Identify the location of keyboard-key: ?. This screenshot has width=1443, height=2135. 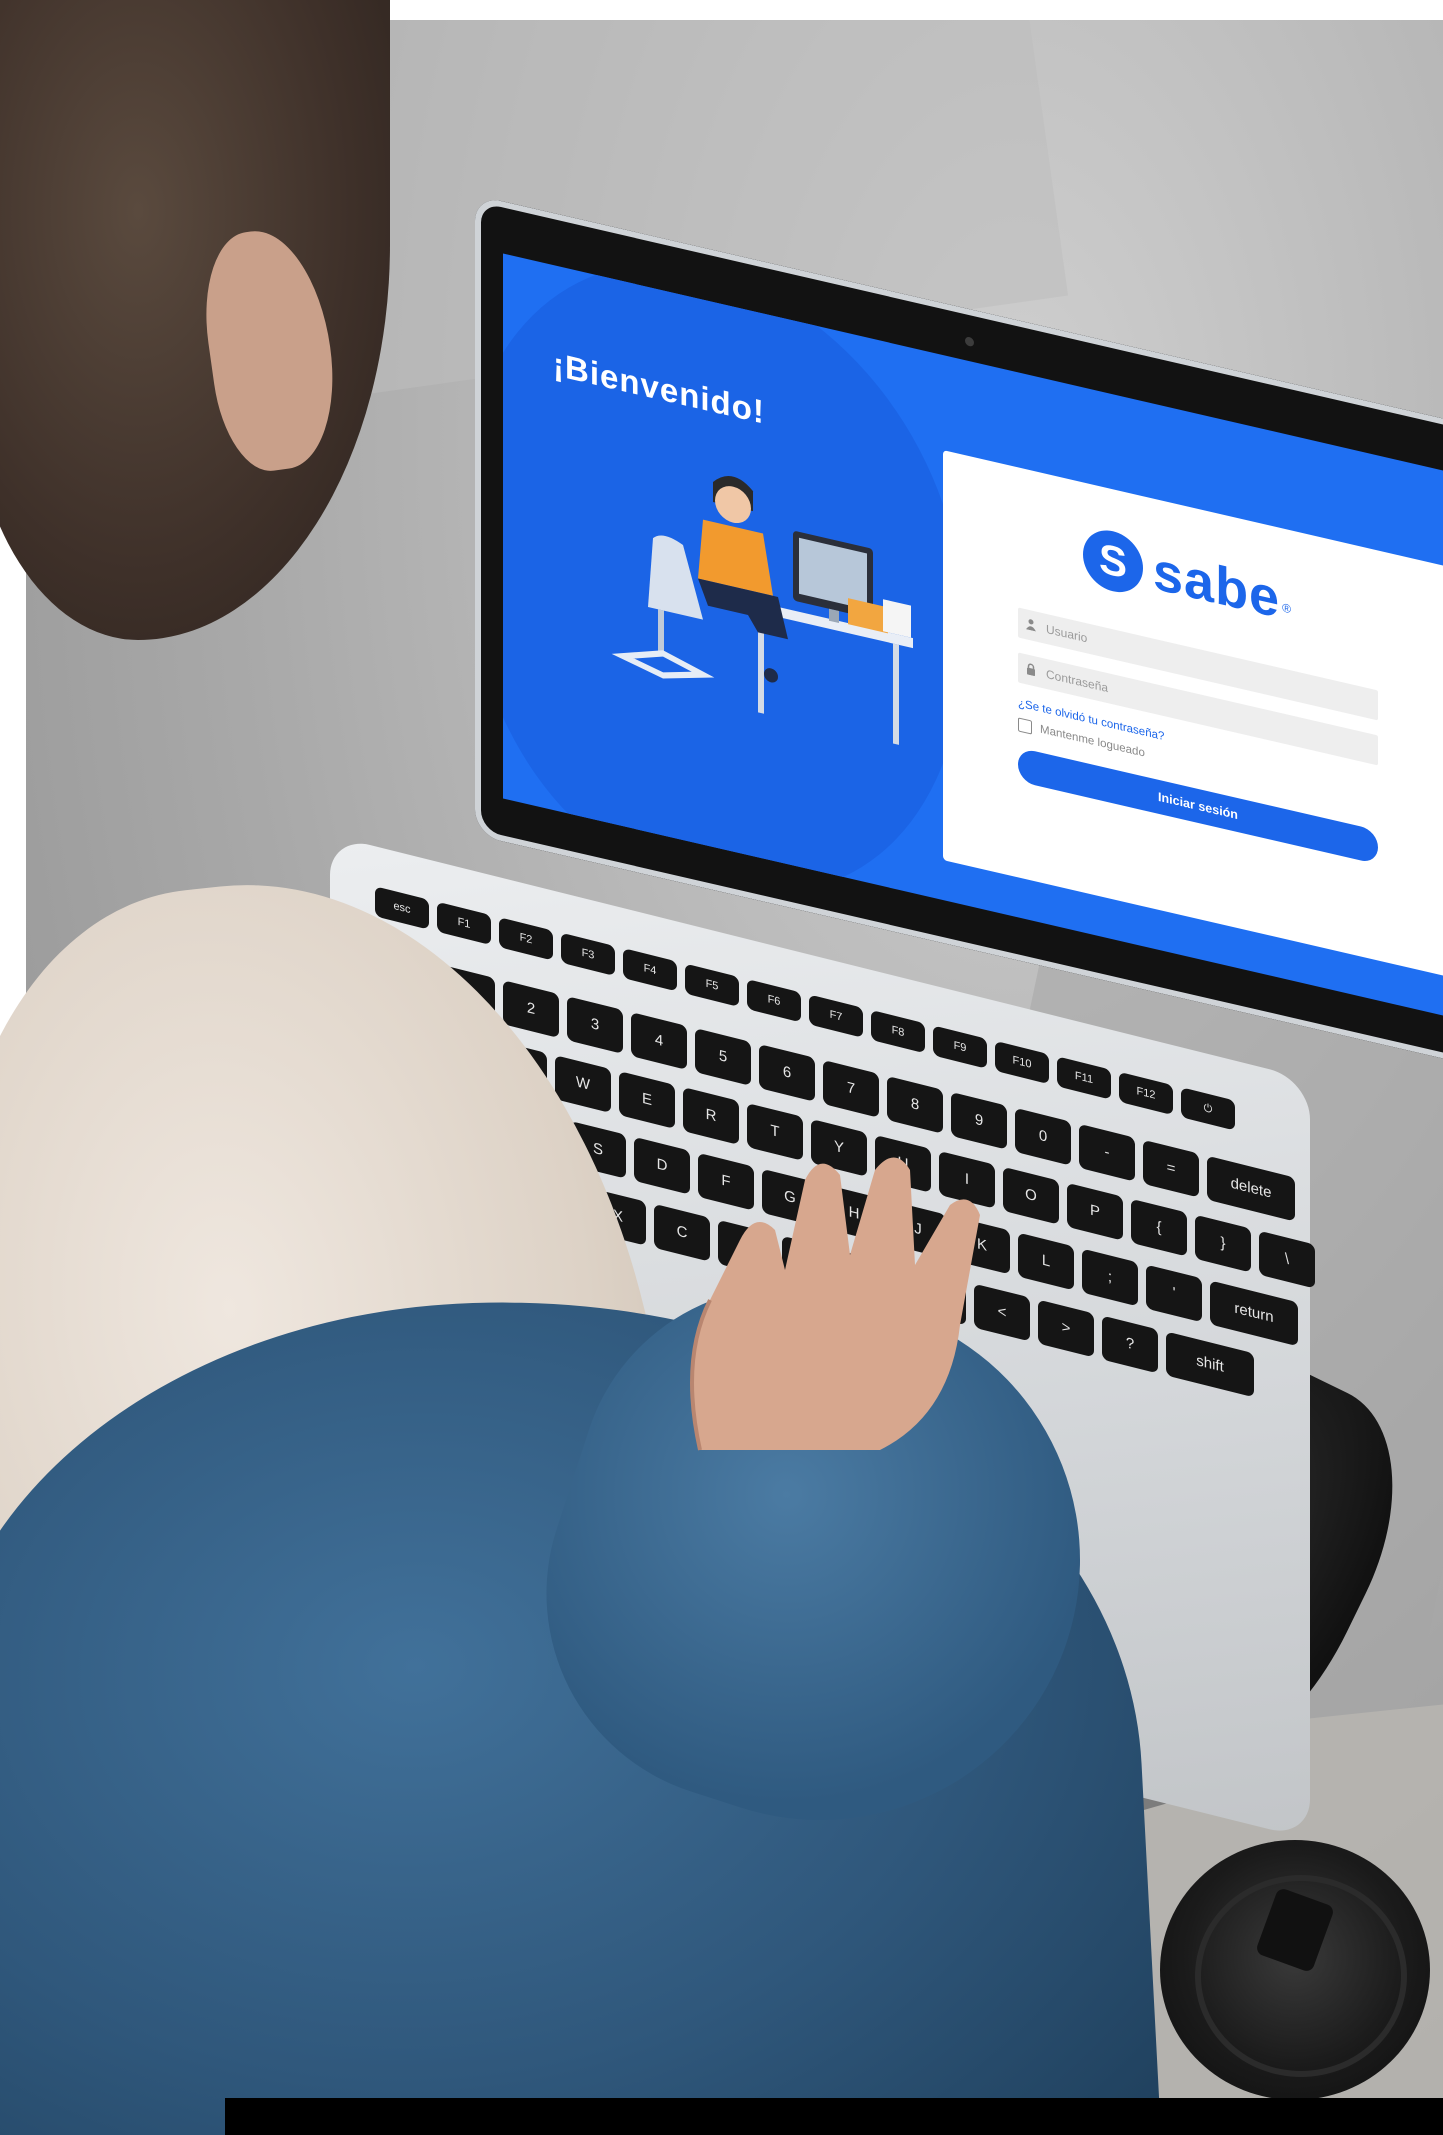
(1130, 1344).